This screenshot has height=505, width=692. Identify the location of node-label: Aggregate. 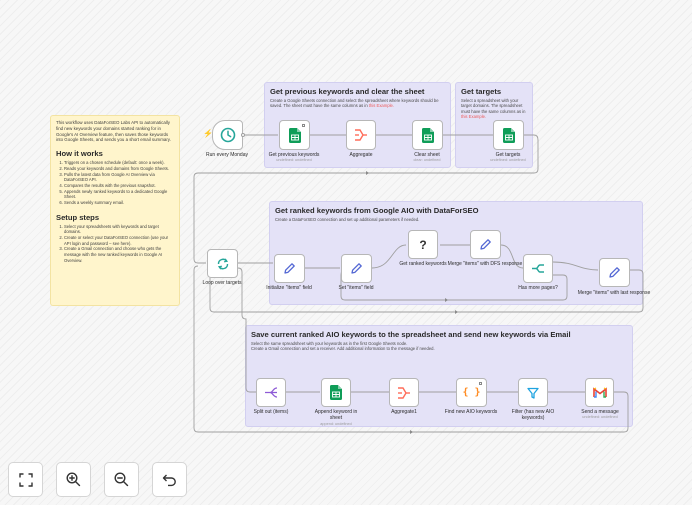
(361, 155).